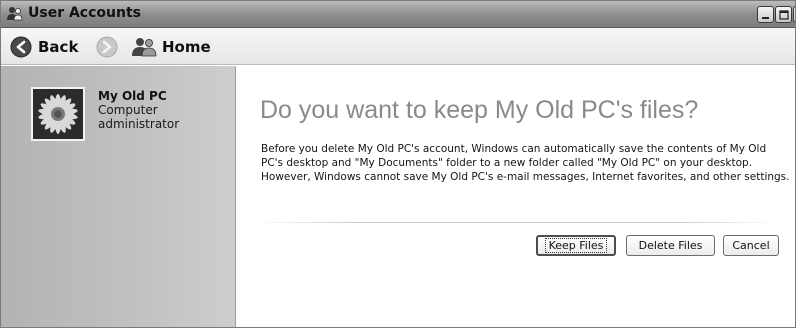 The image size is (796, 328). What do you see at coordinates (398, 14) in the screenshot?
I see `title-bar: User Accounts` at bounding box center [398, 14].